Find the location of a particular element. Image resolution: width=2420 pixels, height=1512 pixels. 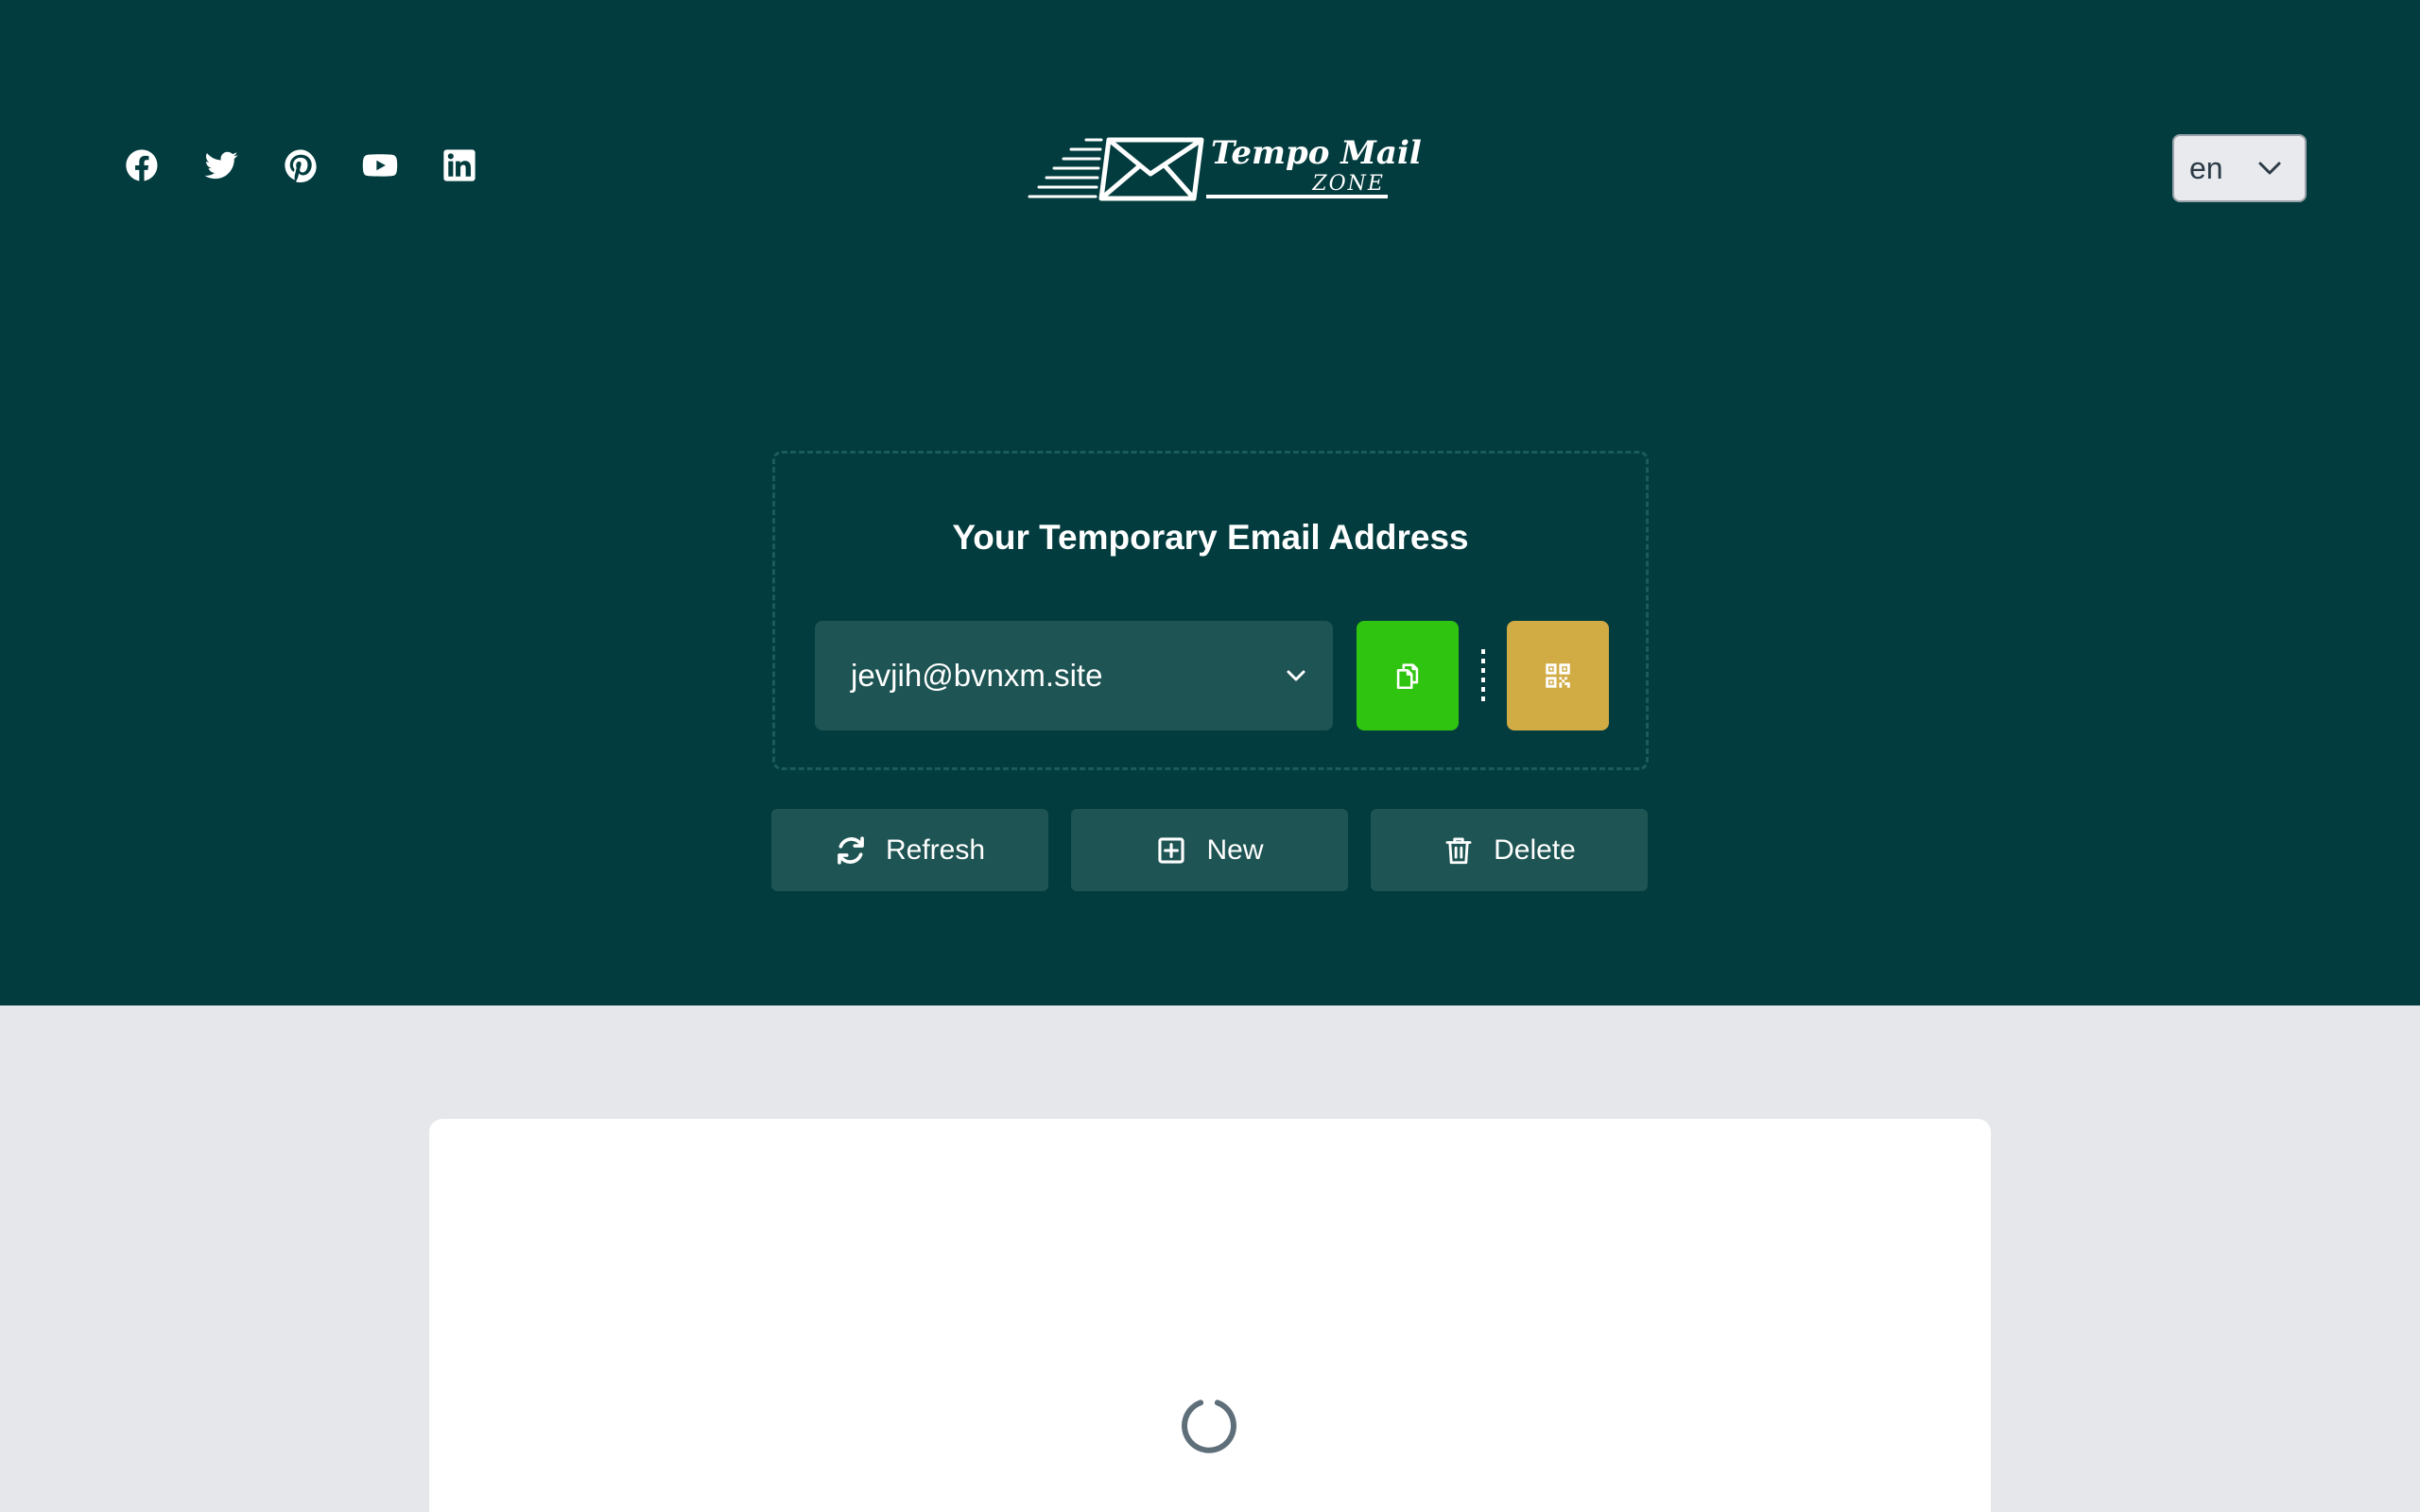

refresh-button: Refresh is located at coordinates (909, 850).